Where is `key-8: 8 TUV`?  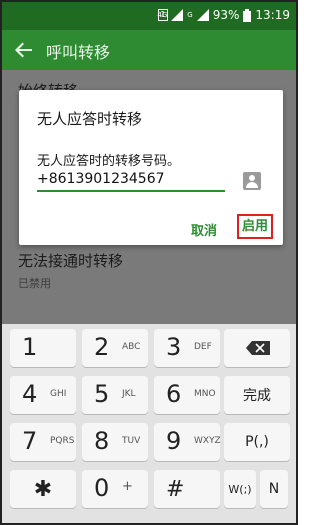
key-8: 8 TUV is located at coordinates (115, 442).